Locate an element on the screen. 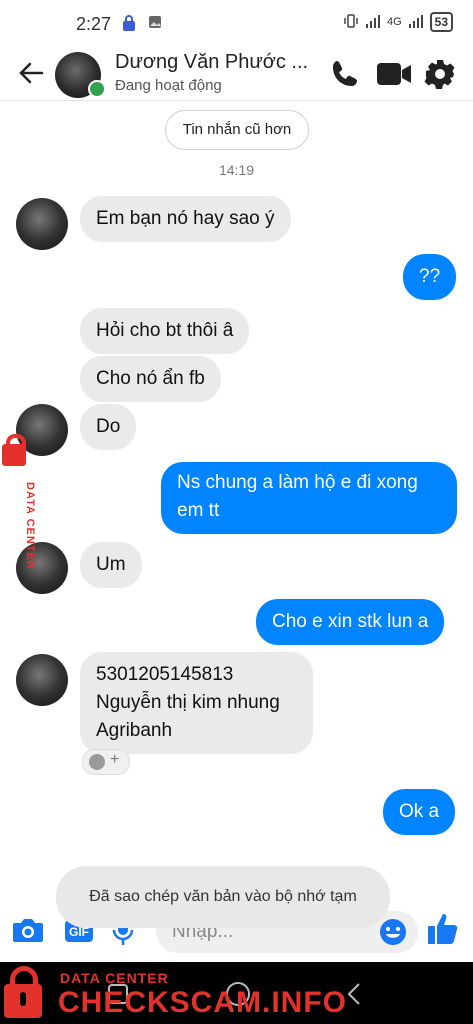 This screenshot has height=1024, width=473. message-incoming: Do is located at coordinates (108, 427).